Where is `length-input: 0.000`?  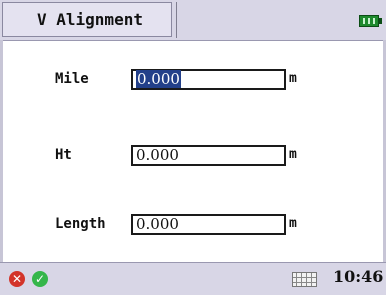 length-input: 0.000 is located at coordinates (208, 224).